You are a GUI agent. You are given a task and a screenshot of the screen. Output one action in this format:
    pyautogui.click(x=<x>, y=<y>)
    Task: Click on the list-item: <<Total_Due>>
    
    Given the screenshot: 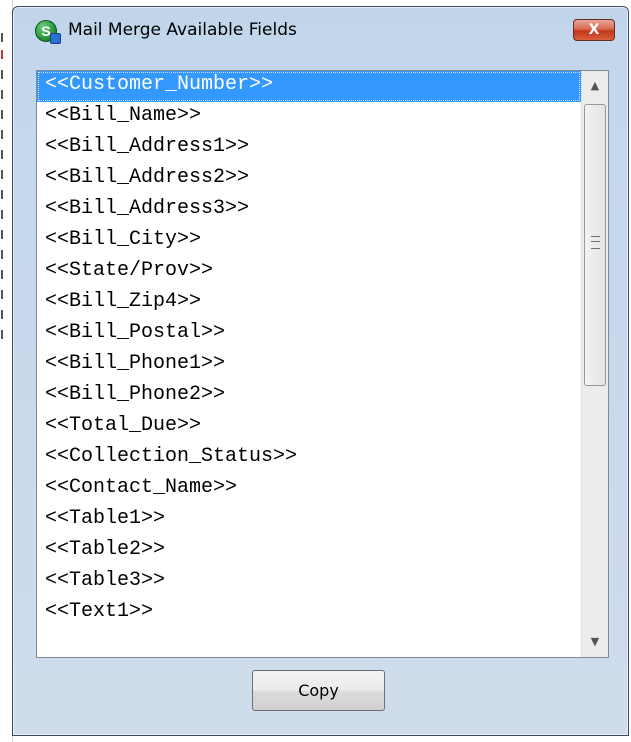 What is the action you would take?
    pyautogui.click(x=309, y=427)
    